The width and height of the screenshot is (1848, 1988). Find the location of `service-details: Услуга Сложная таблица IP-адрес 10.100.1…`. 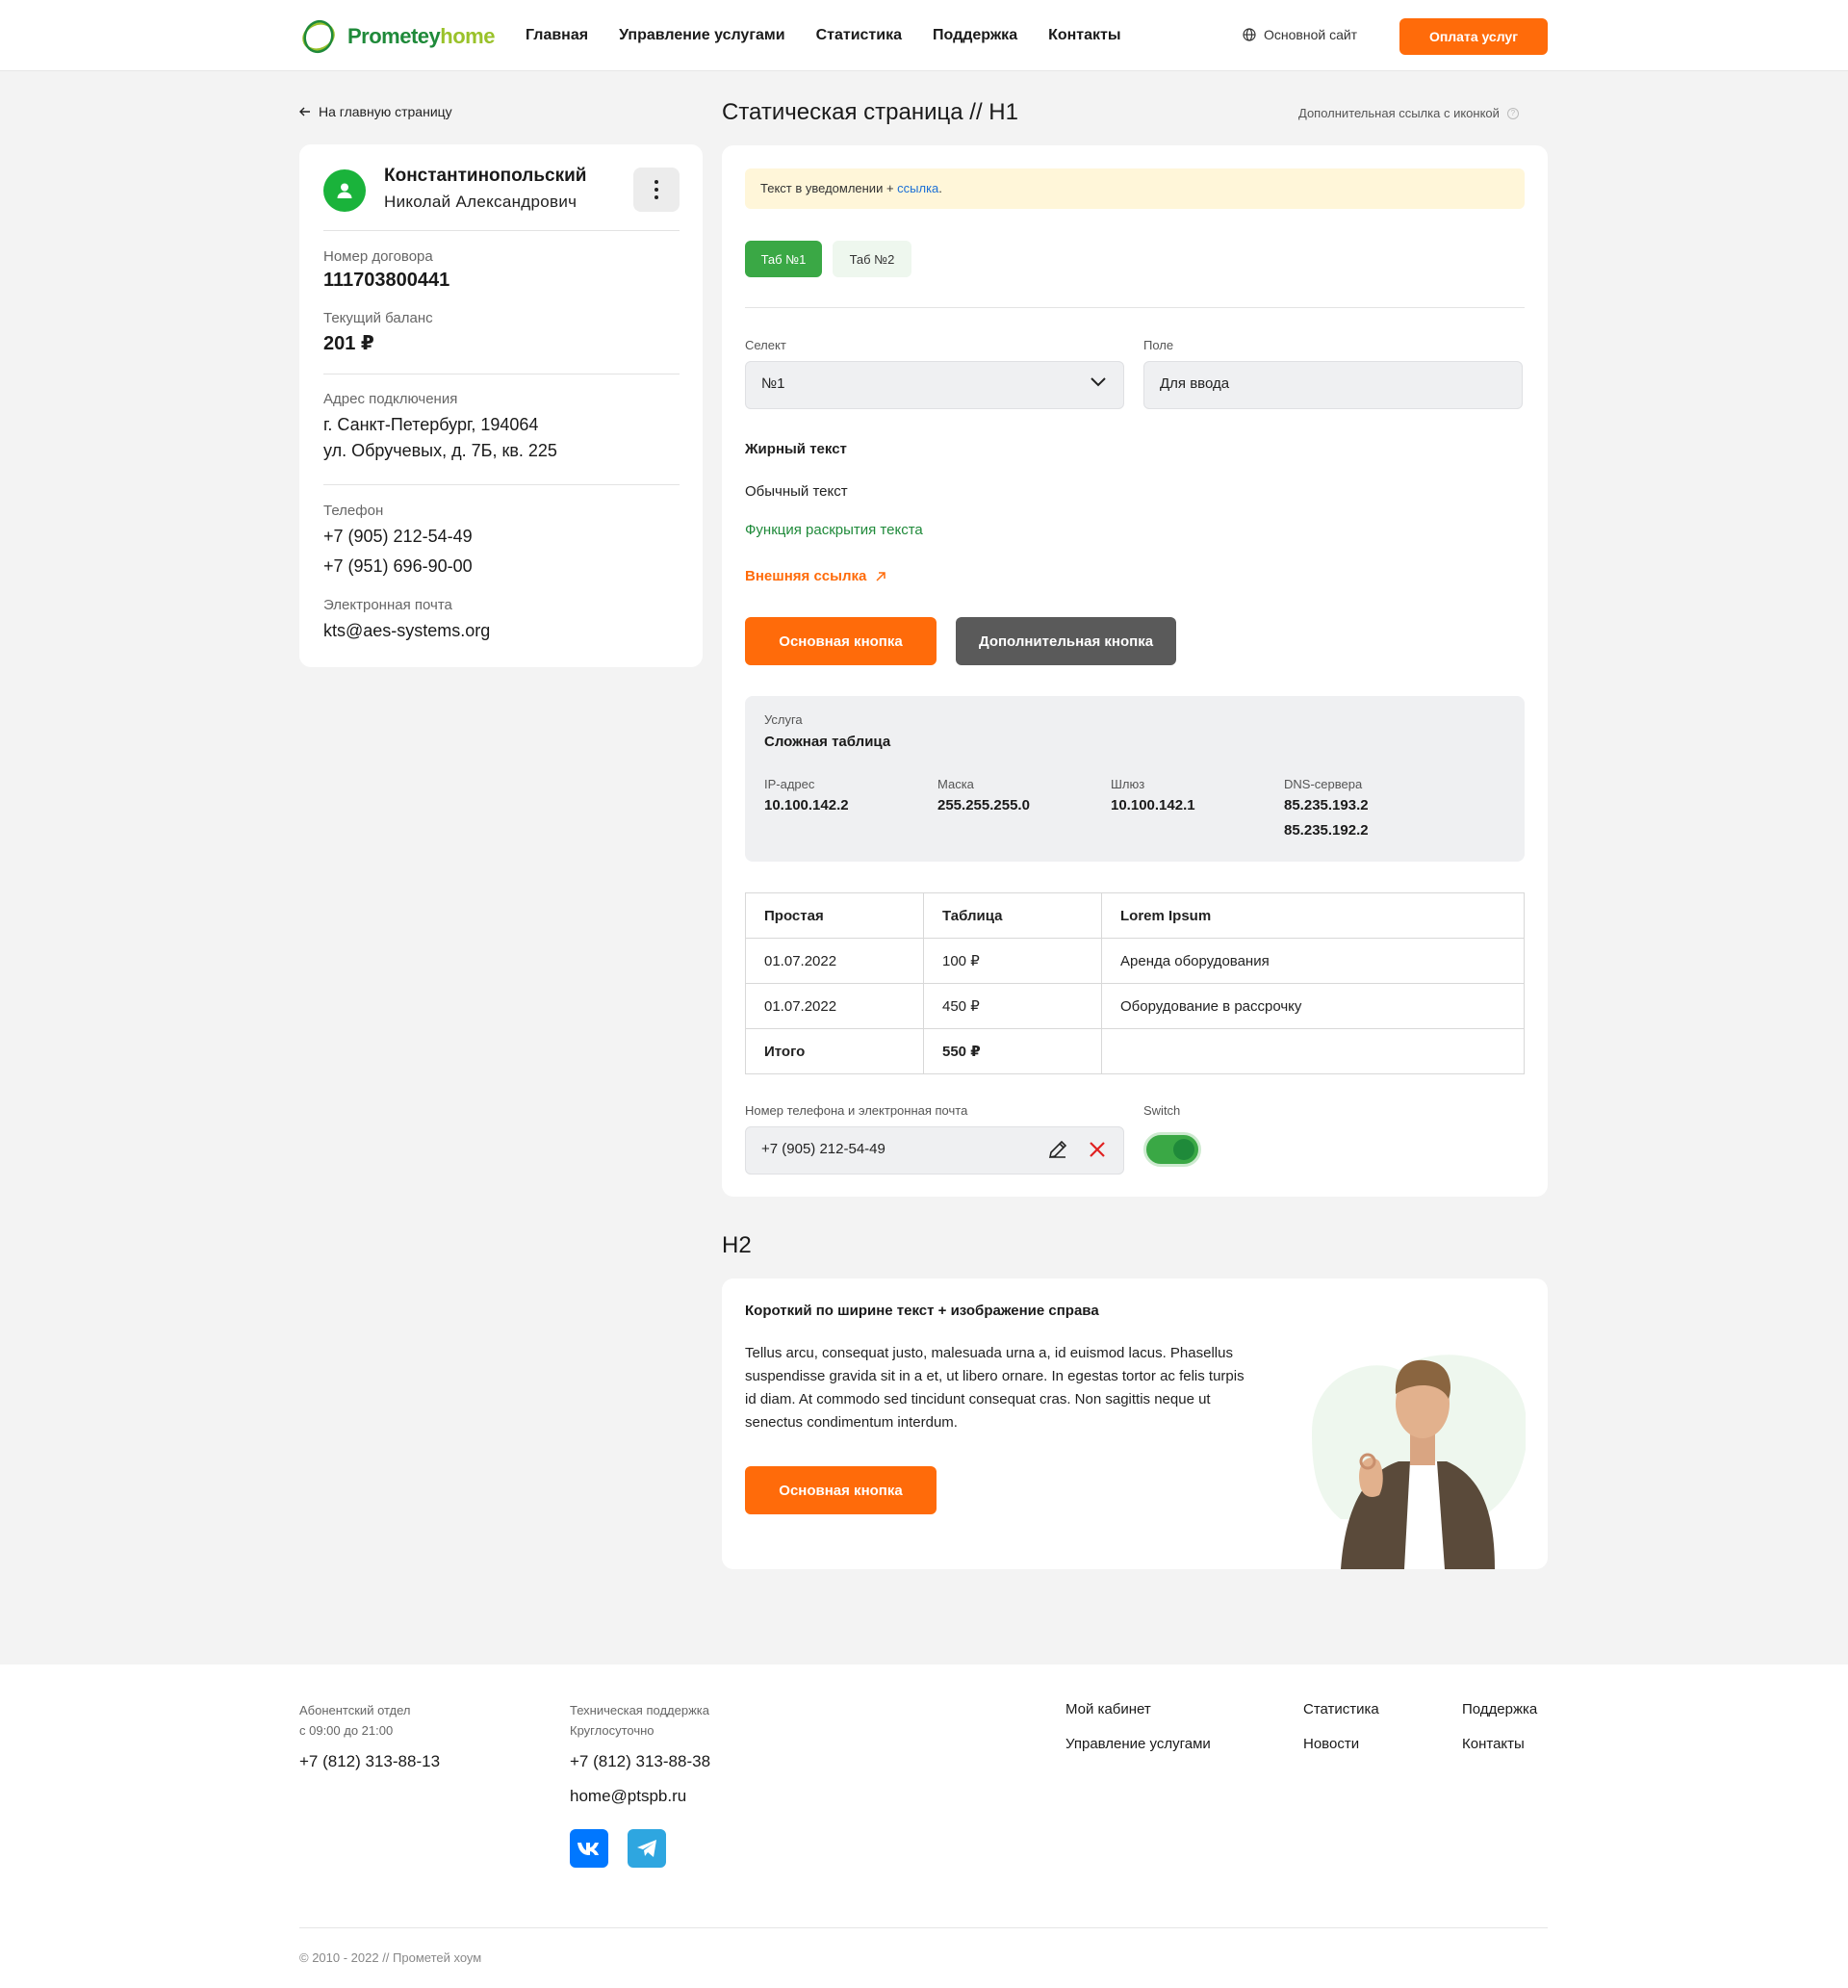

service-details: Услуга Сложная таблица IP-адрес 10.100.1… is located at coordinates (1135, 779).